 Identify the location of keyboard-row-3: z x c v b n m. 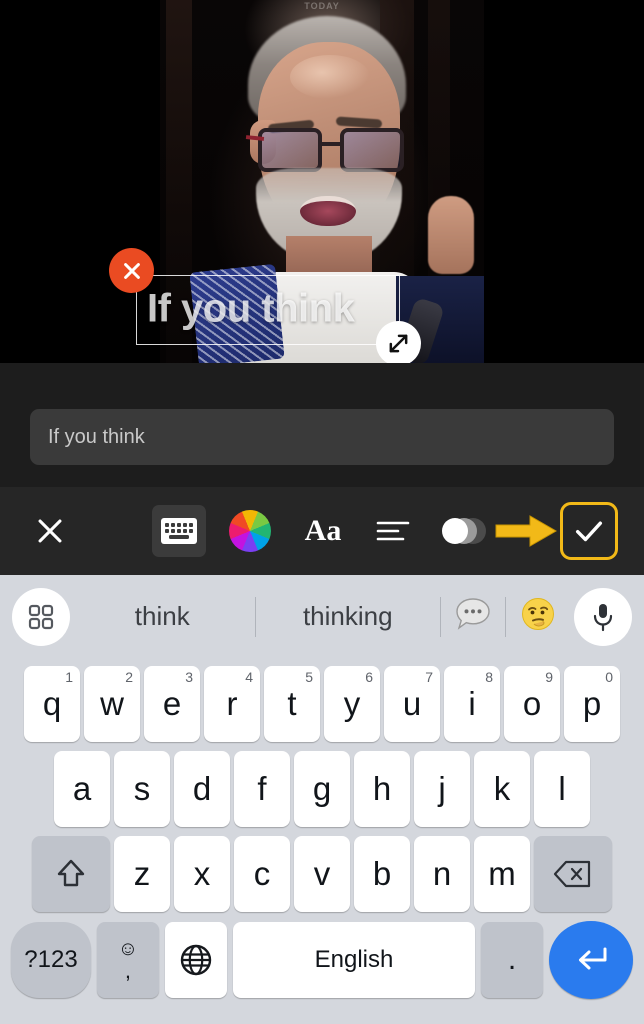
(322, 874).